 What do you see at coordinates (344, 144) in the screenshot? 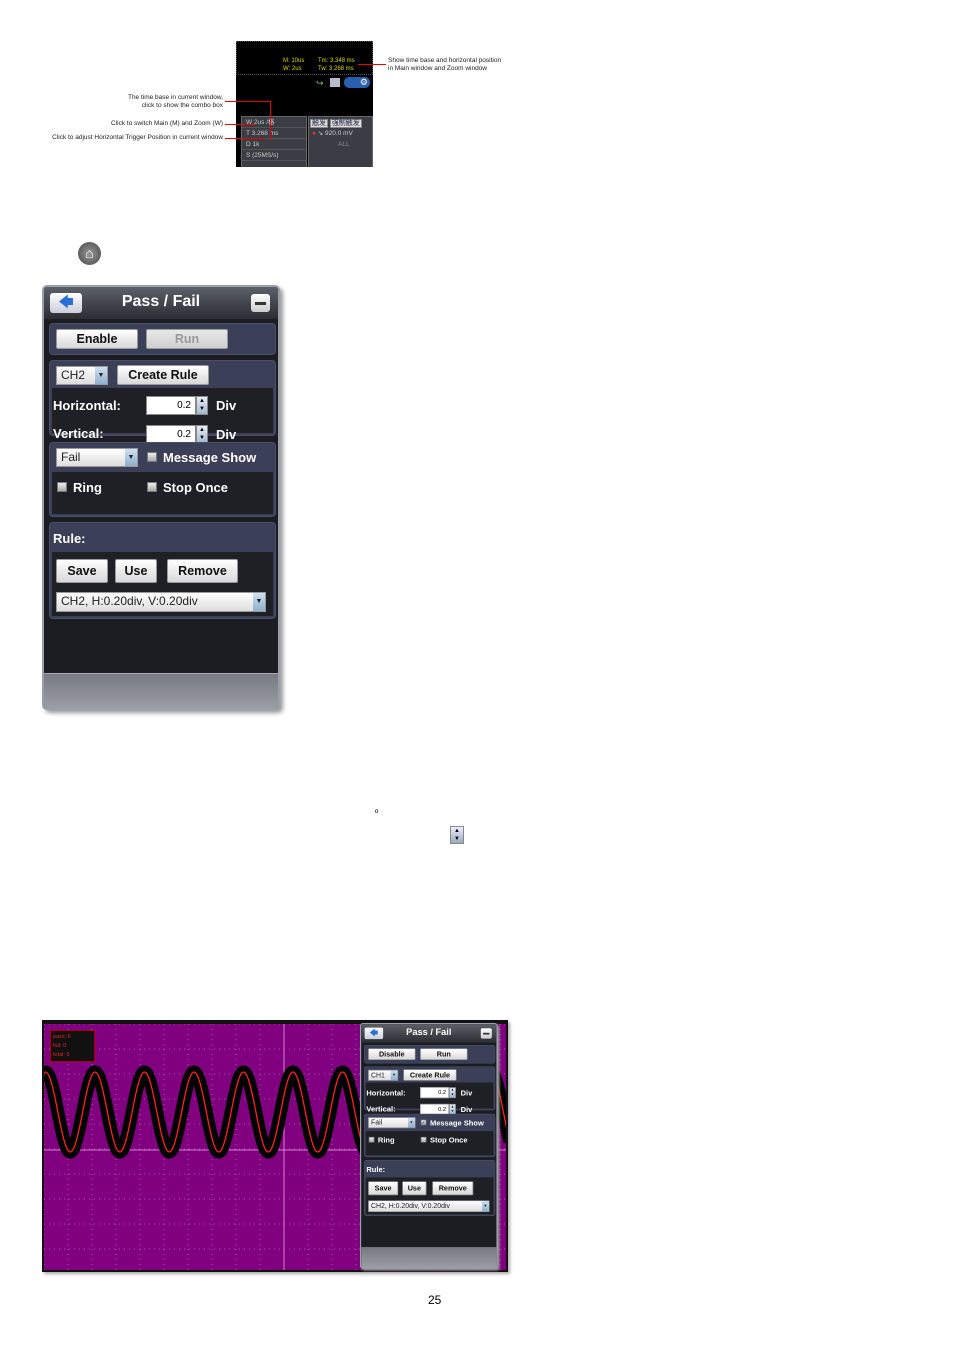
I see `trigger-mode: ALL` at bounding box center [344, 144].